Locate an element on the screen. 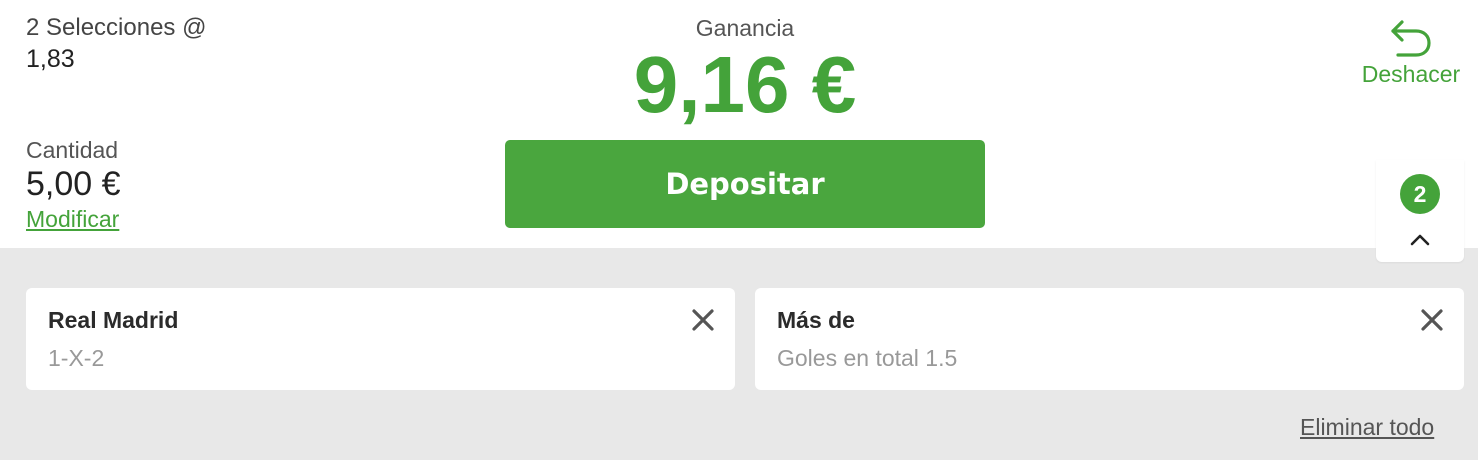 This screenshot has height=460, width=1478. chevron-up-icon is located at coordinates (1420, 240).